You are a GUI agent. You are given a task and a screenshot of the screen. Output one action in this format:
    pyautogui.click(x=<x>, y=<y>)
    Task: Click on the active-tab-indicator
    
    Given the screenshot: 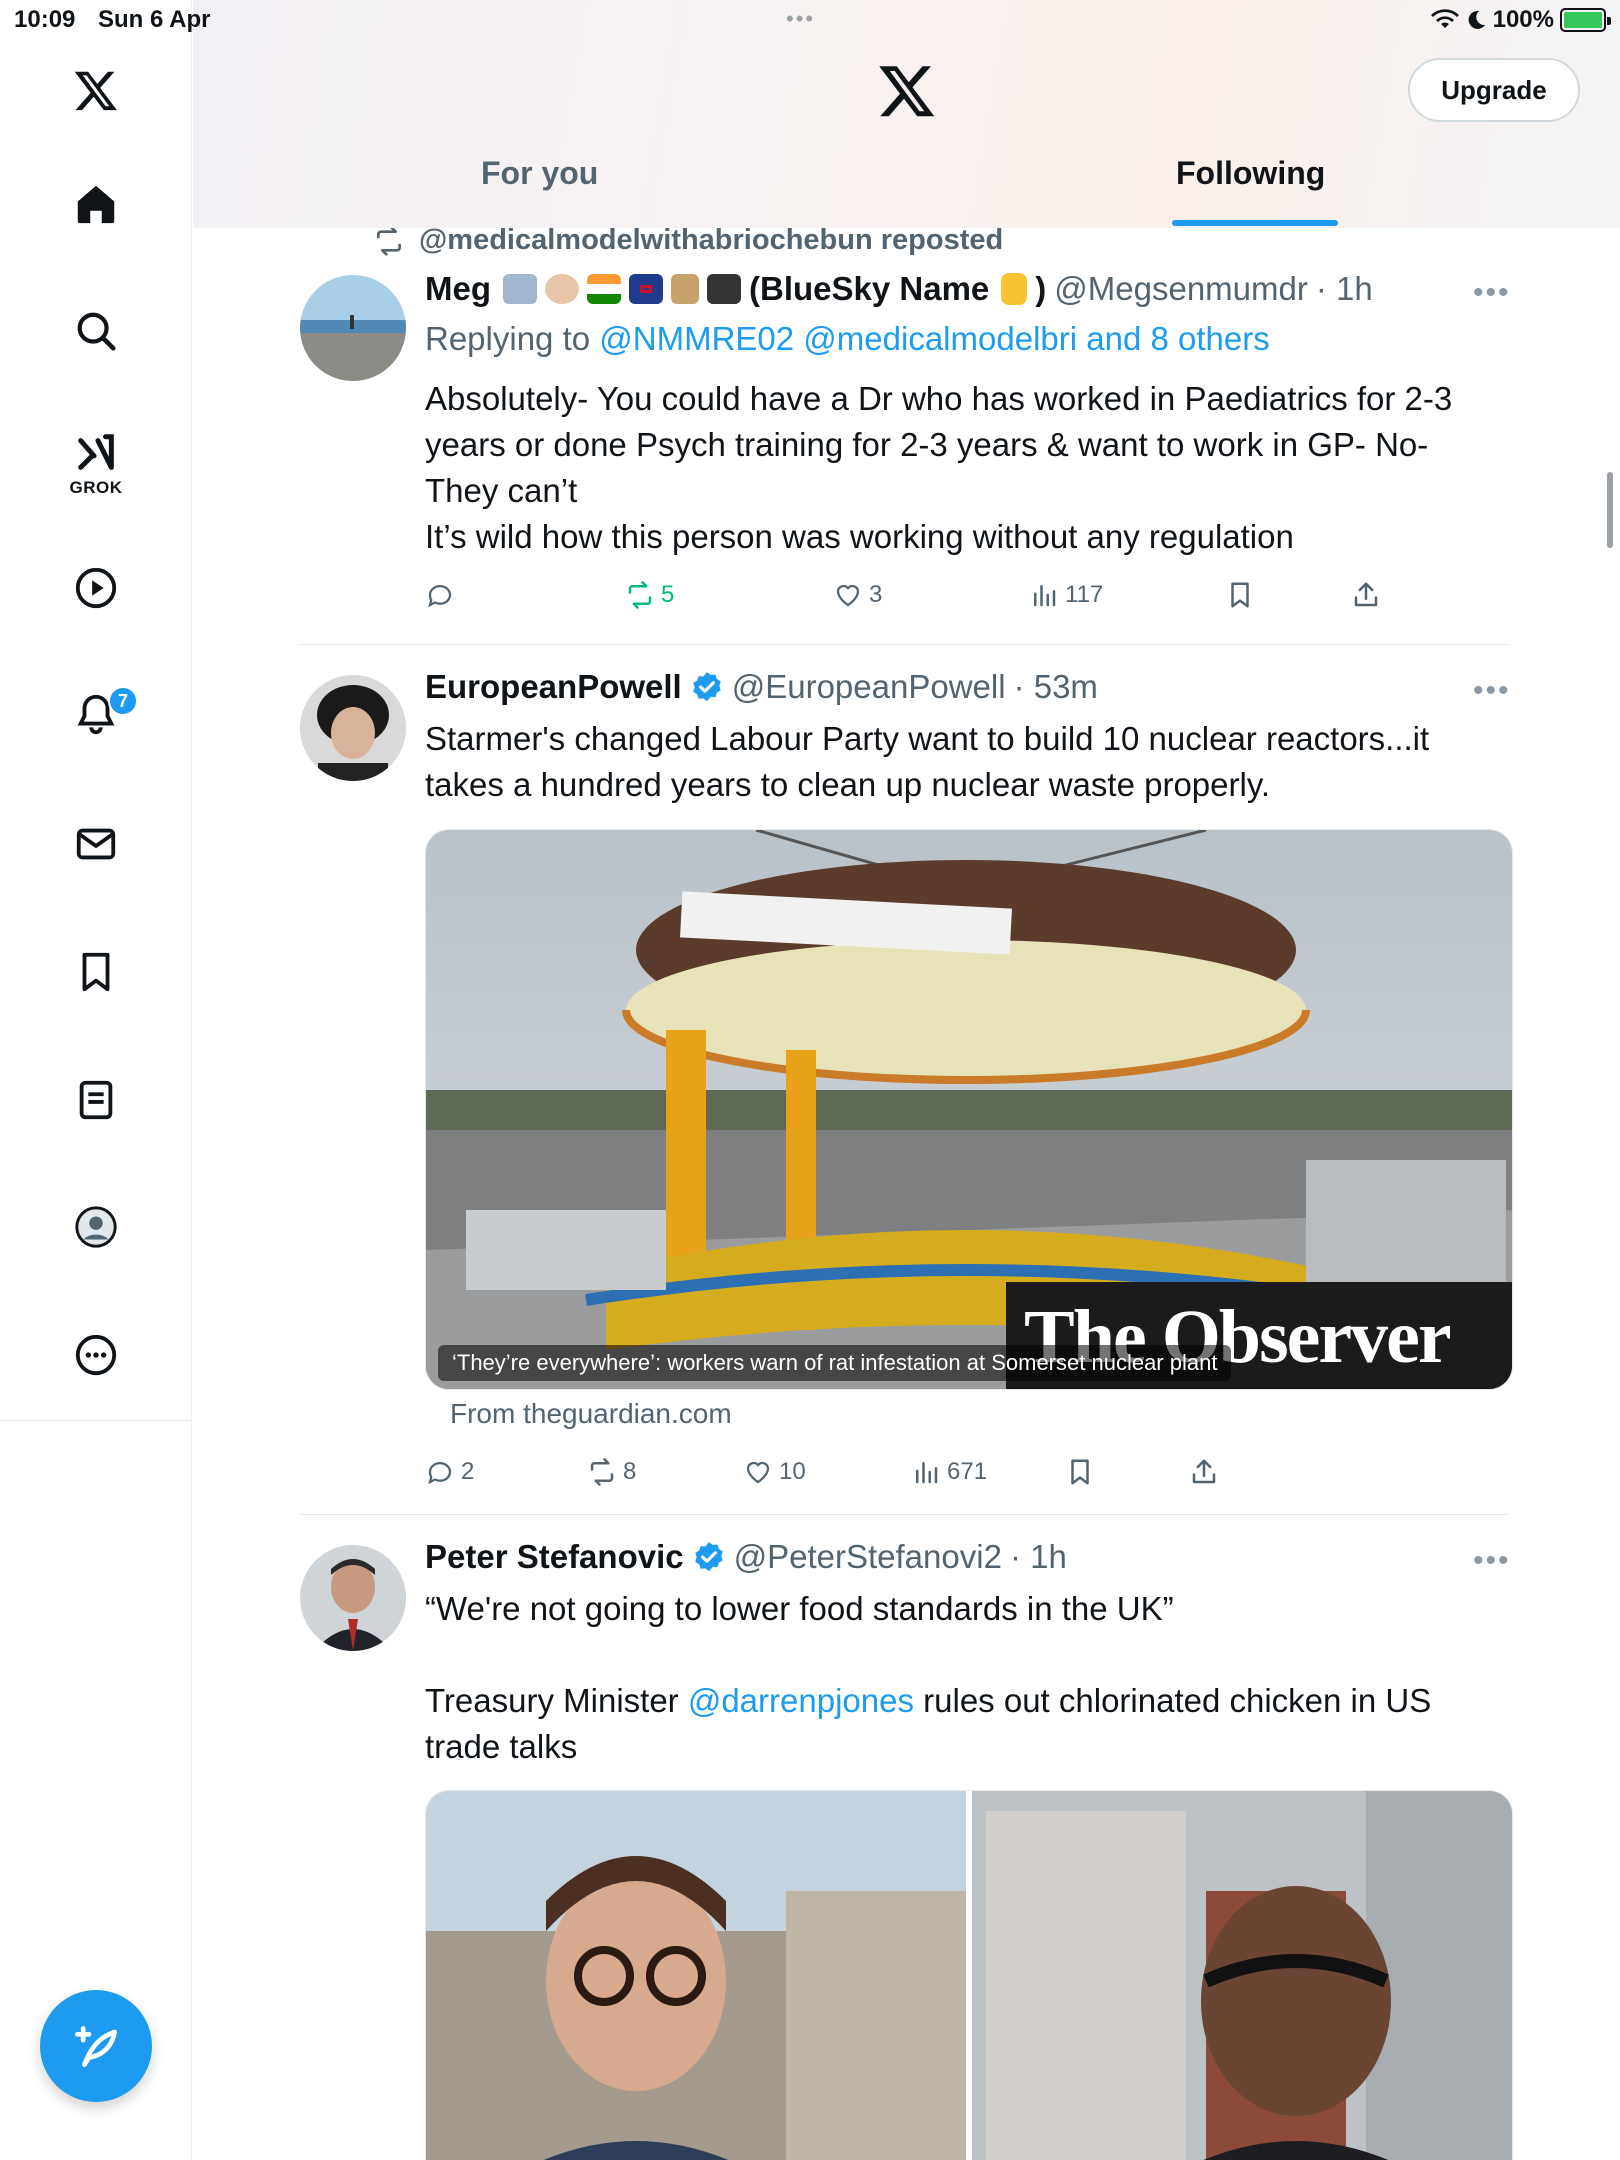 What is the action you would take?
    pyautogui.click(x=1255, y=223)
    